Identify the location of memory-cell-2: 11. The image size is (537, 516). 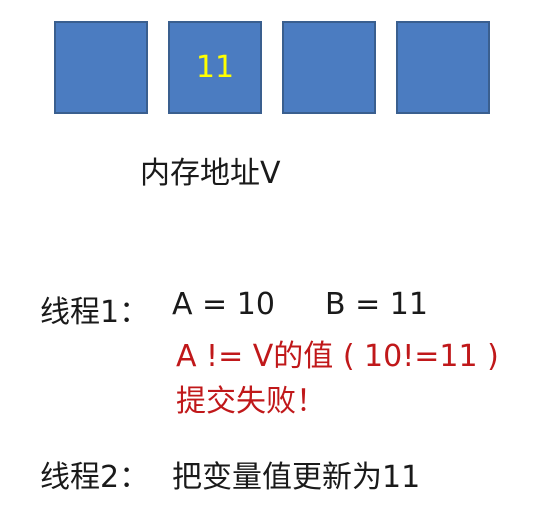
(215, 67).